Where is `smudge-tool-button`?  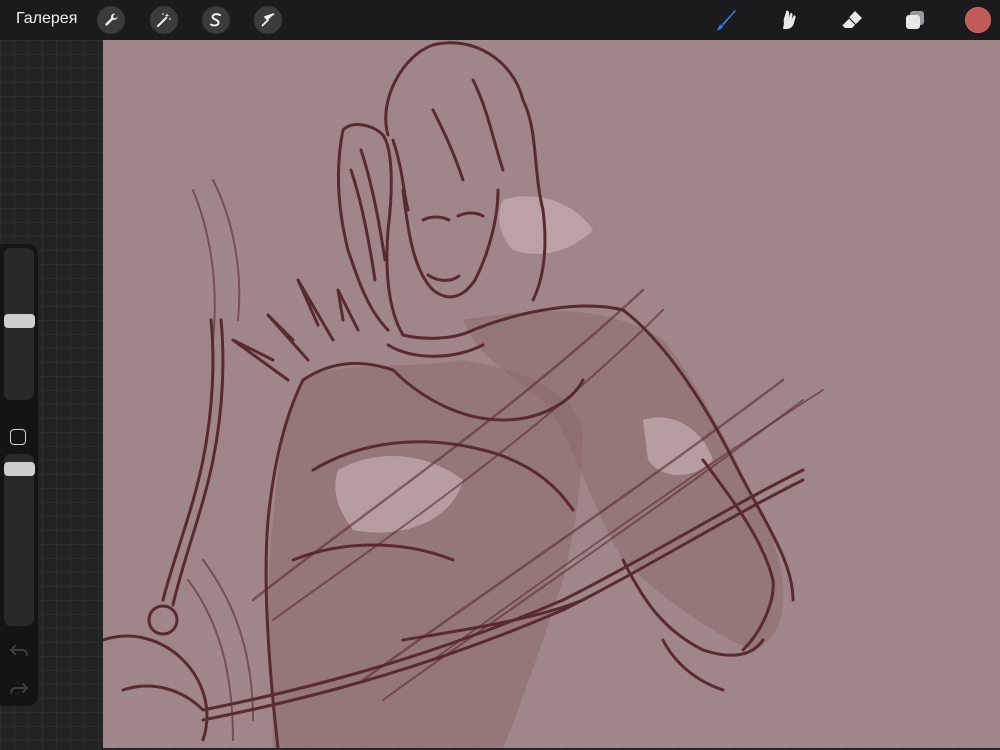
smudge-tool-button is located at coordinates (789, 20).